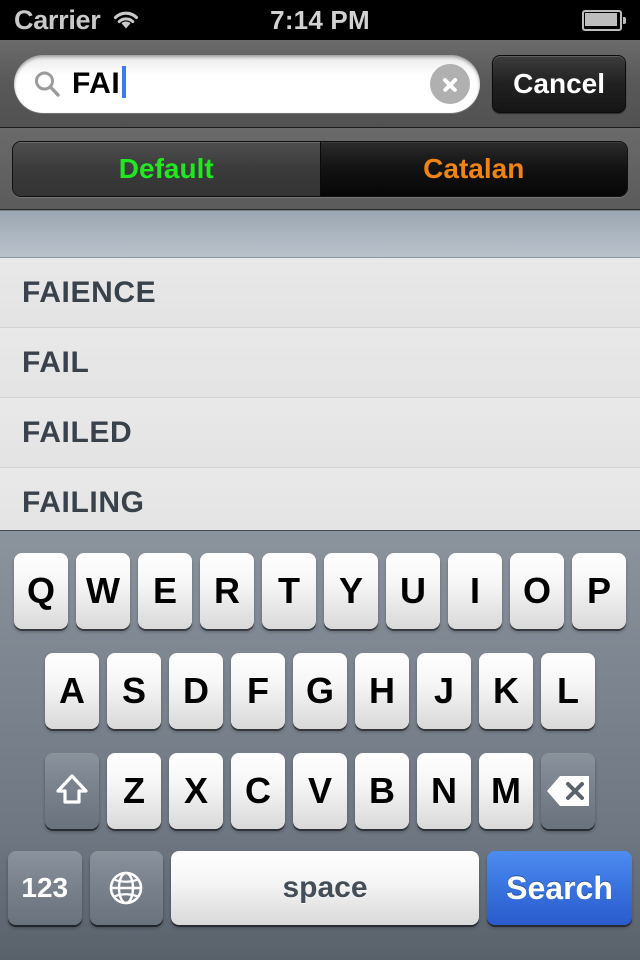 The image size is (640, 960). Describe the element at coordinates (45, 888) in the screenshot. I see `numbers-key: 123` at that location.